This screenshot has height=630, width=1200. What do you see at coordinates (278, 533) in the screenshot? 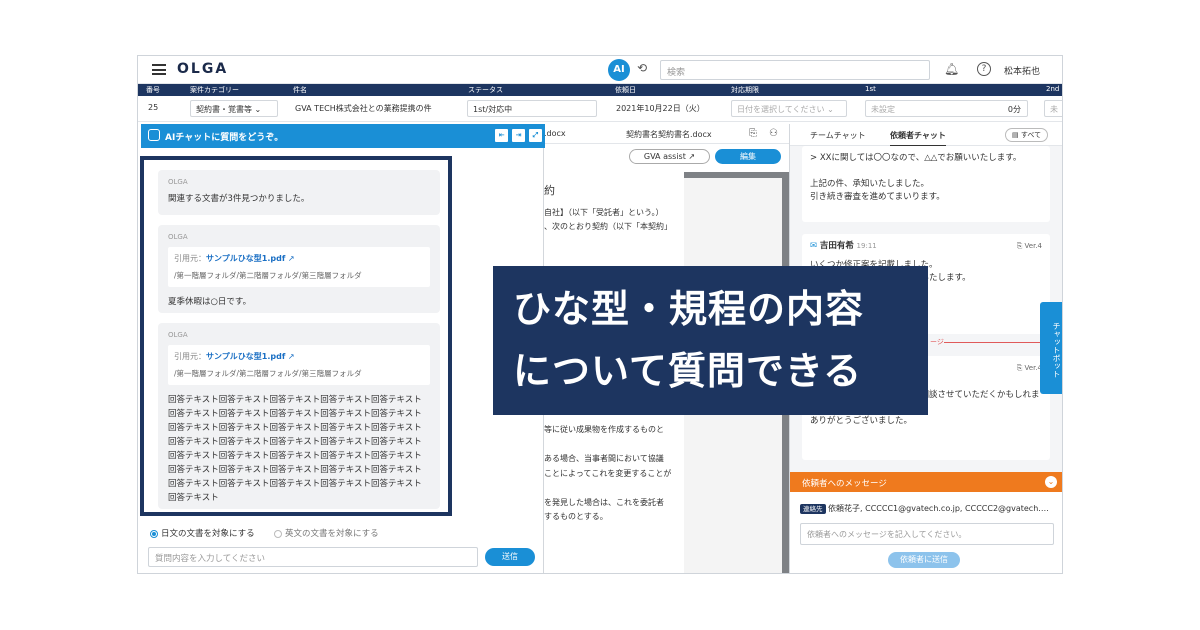
I see `radio-english` at bounding box center [278, 533].